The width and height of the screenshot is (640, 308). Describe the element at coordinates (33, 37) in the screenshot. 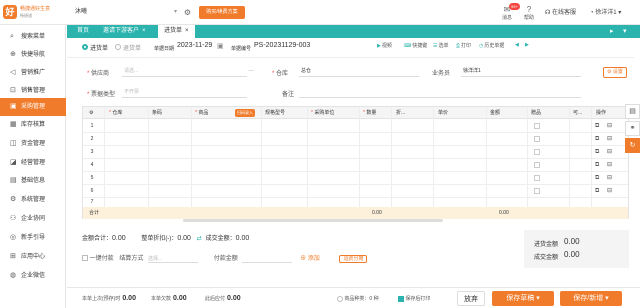

I see `sidebar-item-search-menu: ⌕ 搜索菜单` at that location.